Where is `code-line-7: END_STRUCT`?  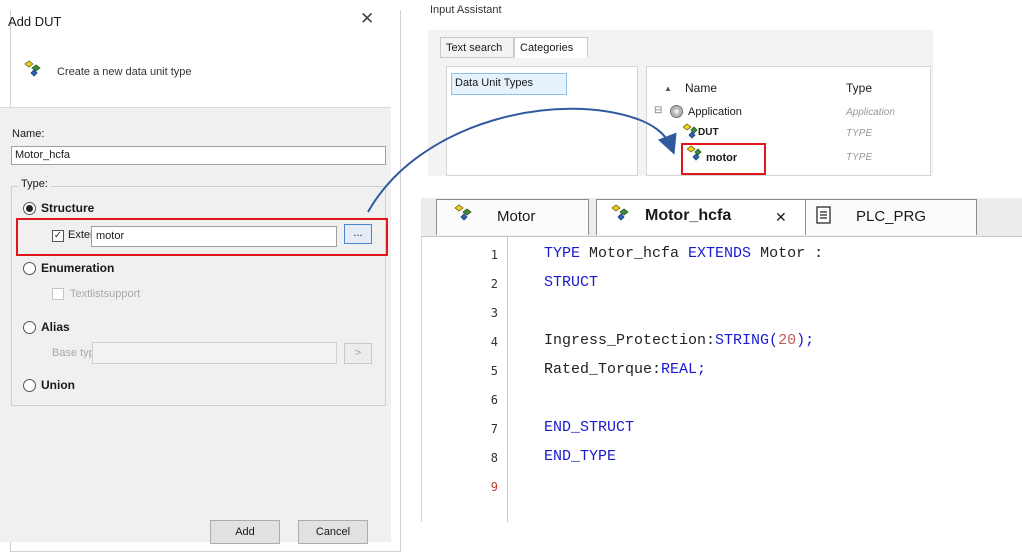 code-line-7: END_STRUCT is located at coordinates (589, 427).